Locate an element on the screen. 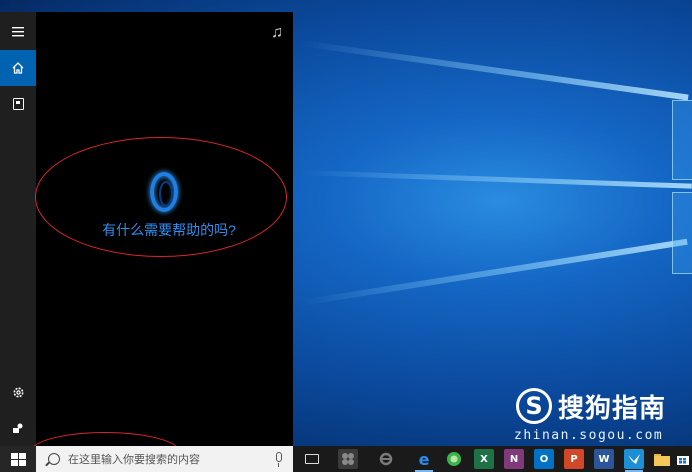 This screenshot has height=472, width=692. sogou-logo: S is located at coordinates (534, 406).